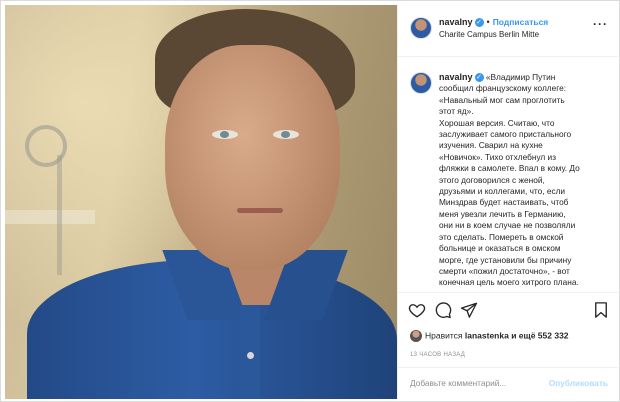 The width and height of the screenshot is (620, 402). Describe the element at coordinates (59, 215) in the screenshot. I see `photo-lamp-pole` at that location.